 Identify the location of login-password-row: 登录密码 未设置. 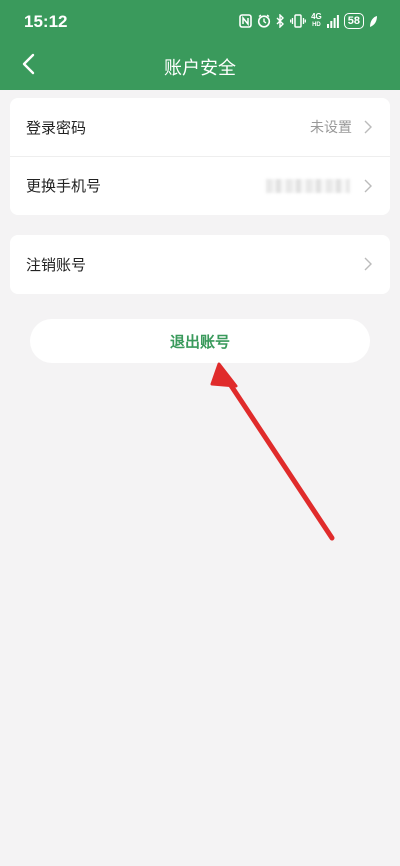
(200, 127).